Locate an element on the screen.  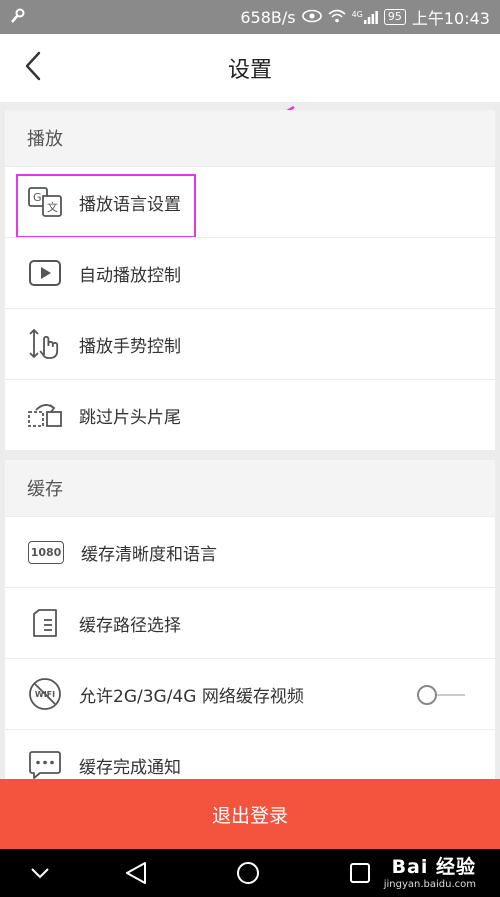
page-title: 设置 is located at coordinates (249, 70).